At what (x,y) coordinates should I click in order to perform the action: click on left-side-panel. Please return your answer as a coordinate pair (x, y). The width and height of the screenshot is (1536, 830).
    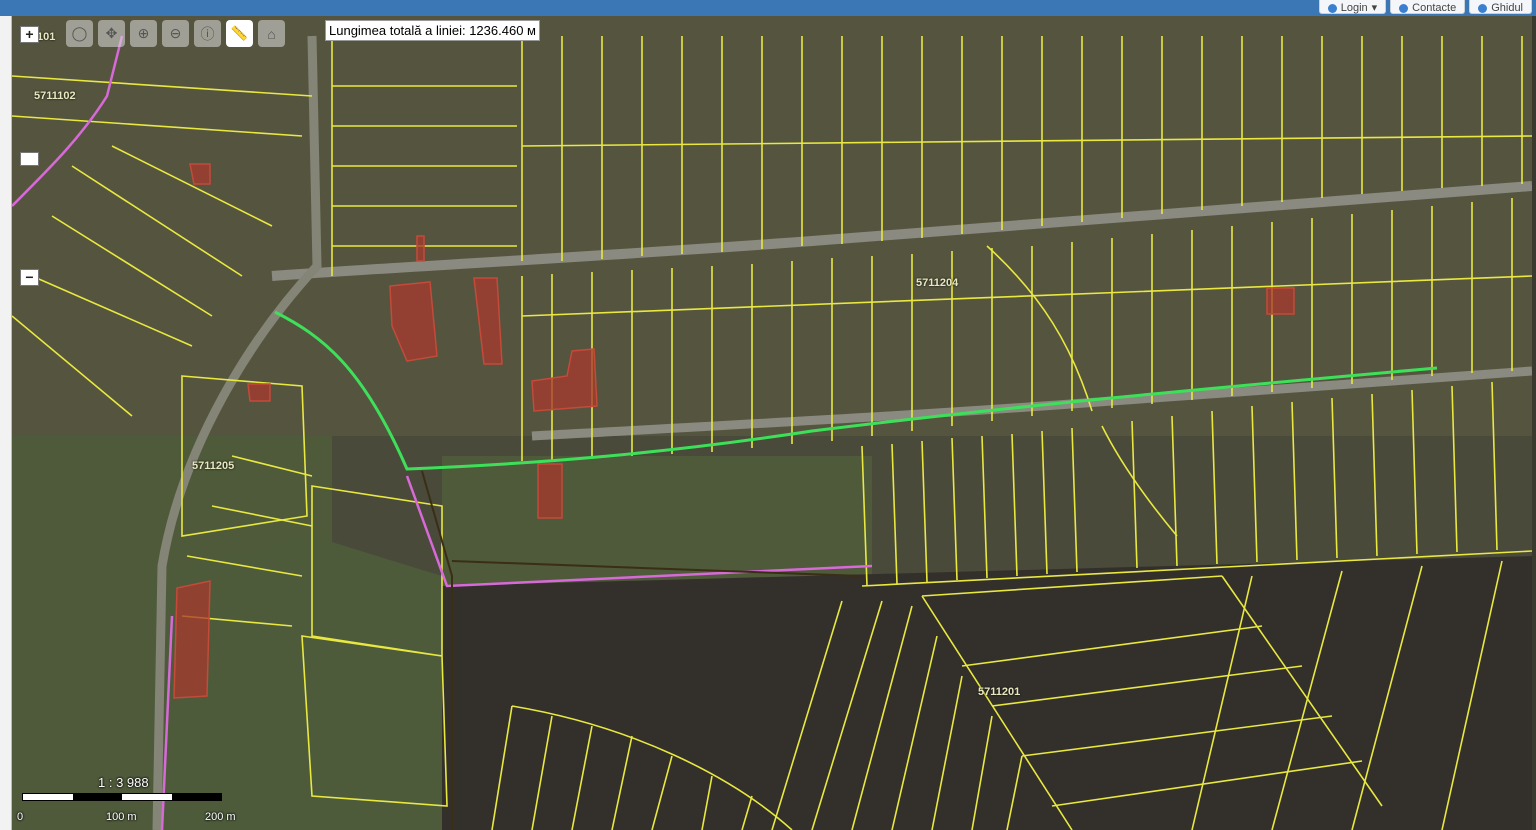
    Looking at the image, I should click on (6, 423).